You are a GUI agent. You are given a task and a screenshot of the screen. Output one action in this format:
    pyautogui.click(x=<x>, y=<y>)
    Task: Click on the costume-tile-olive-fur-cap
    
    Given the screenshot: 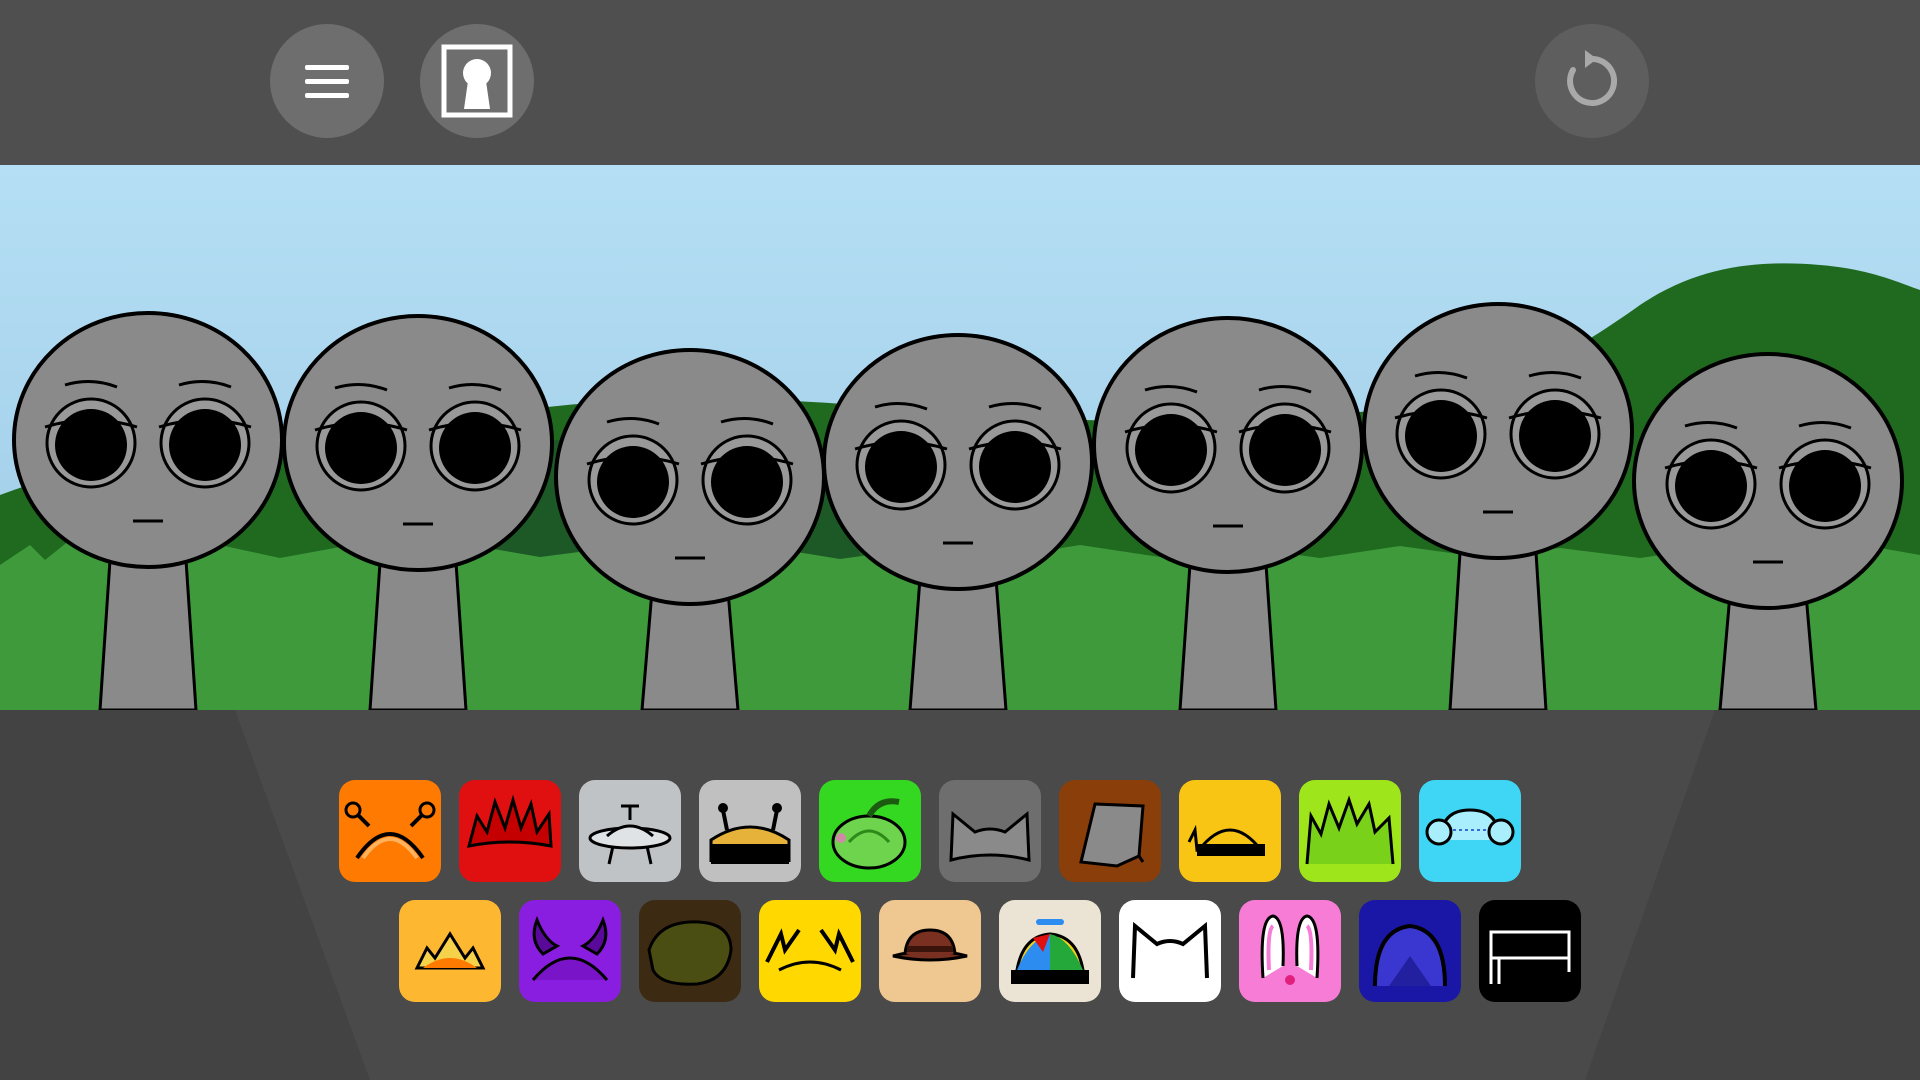 What is the action you would take?
    pyautogui.click(x=690, y=951)
    